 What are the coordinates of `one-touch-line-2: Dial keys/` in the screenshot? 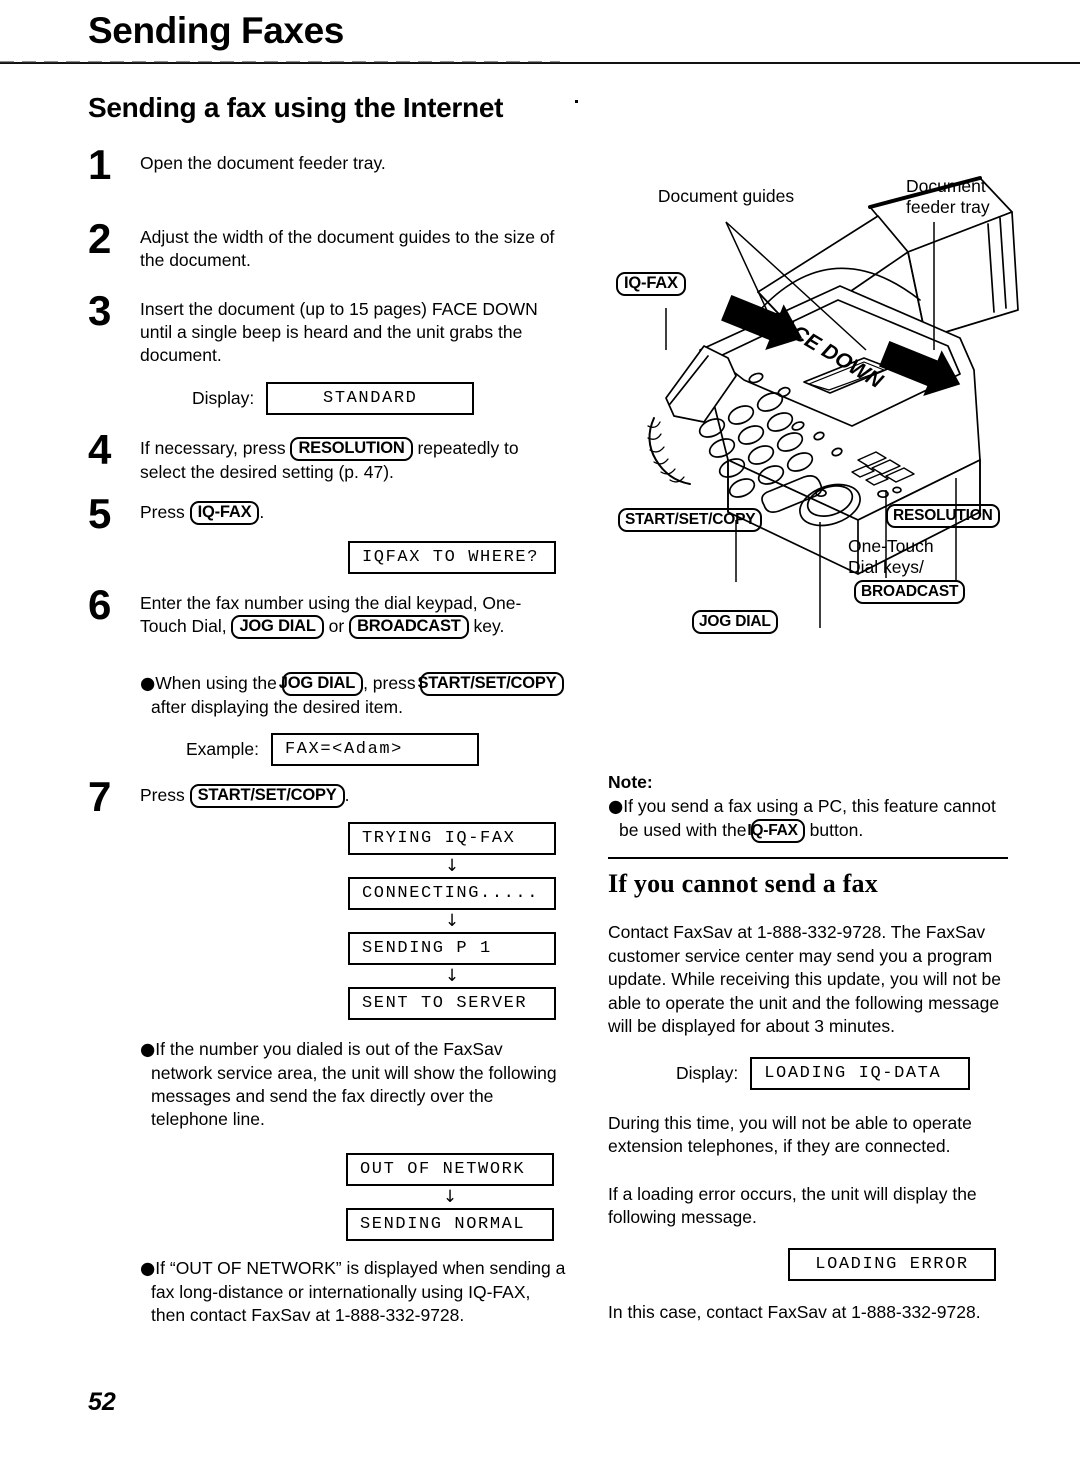 It's located at (886, 567).